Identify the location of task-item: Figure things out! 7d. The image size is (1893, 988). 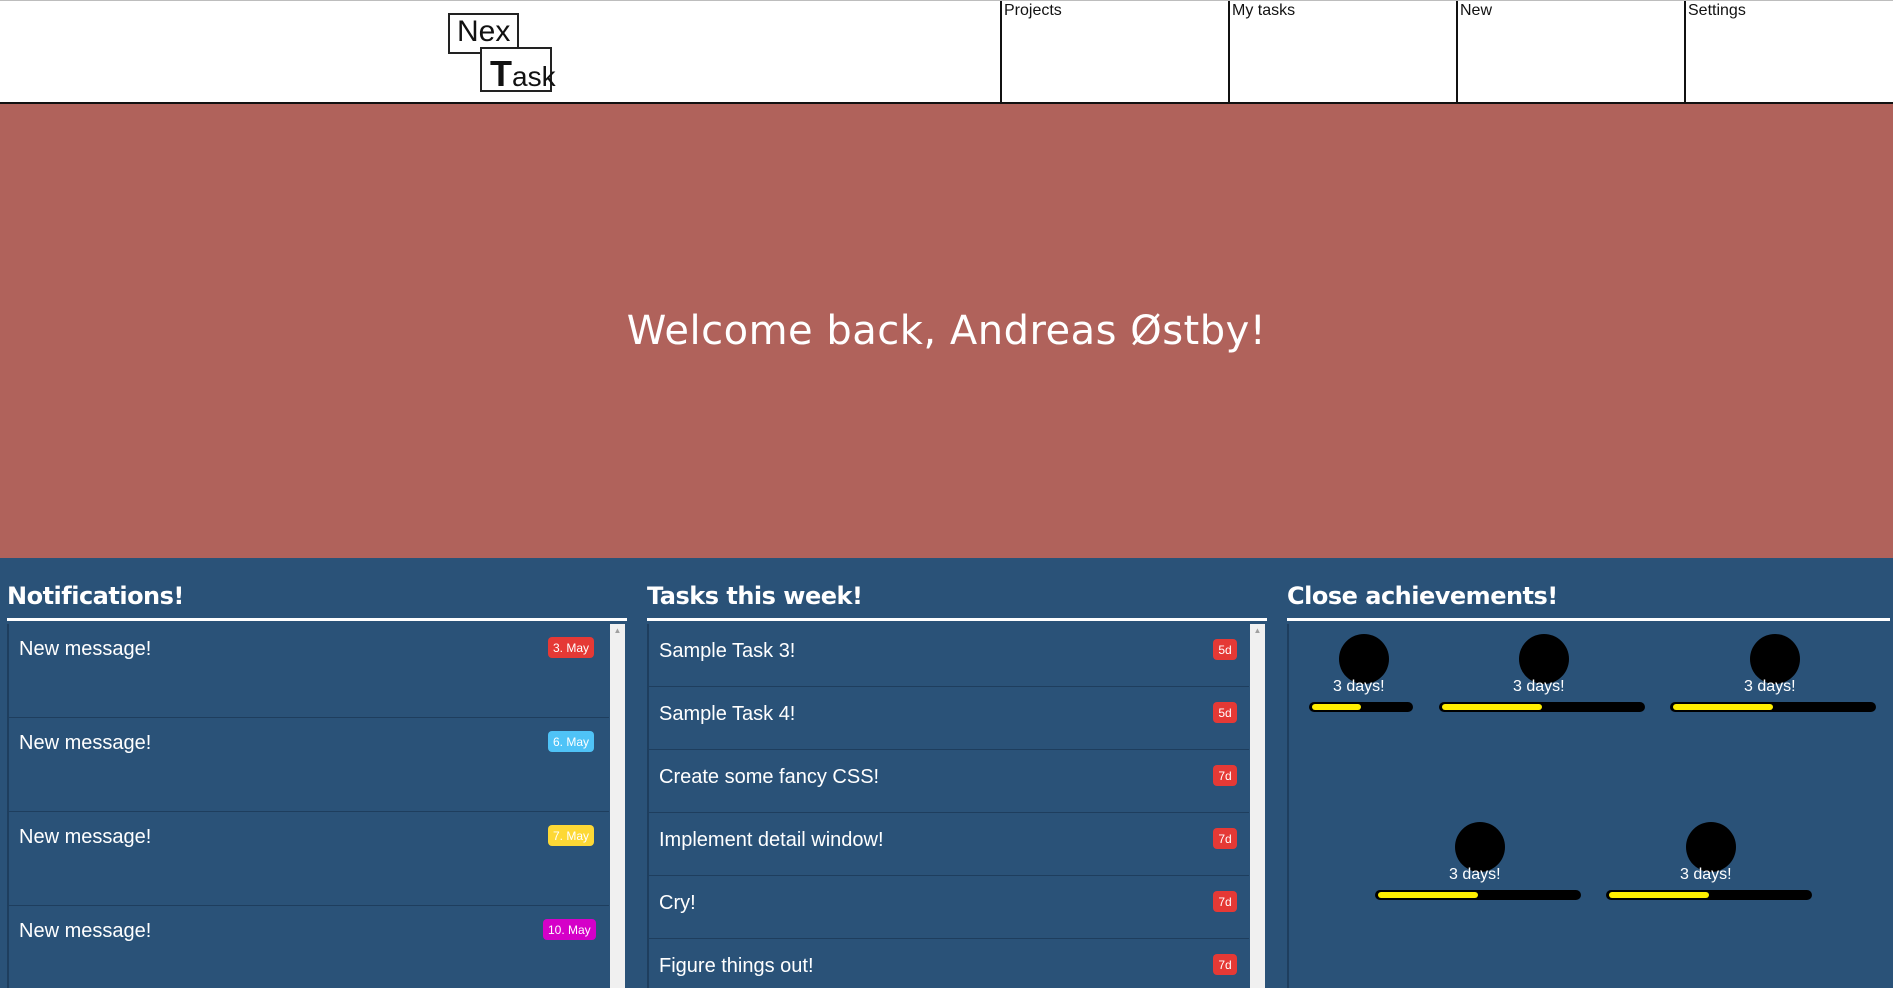
(949, 963).